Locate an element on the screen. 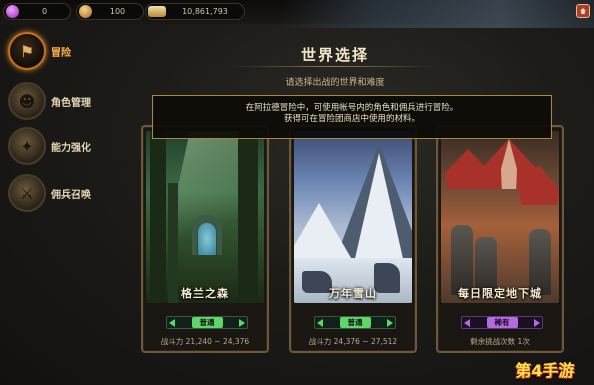 This screenshot has width=594, height=385. gold-bar-icon is located at coordinates (157, 11).